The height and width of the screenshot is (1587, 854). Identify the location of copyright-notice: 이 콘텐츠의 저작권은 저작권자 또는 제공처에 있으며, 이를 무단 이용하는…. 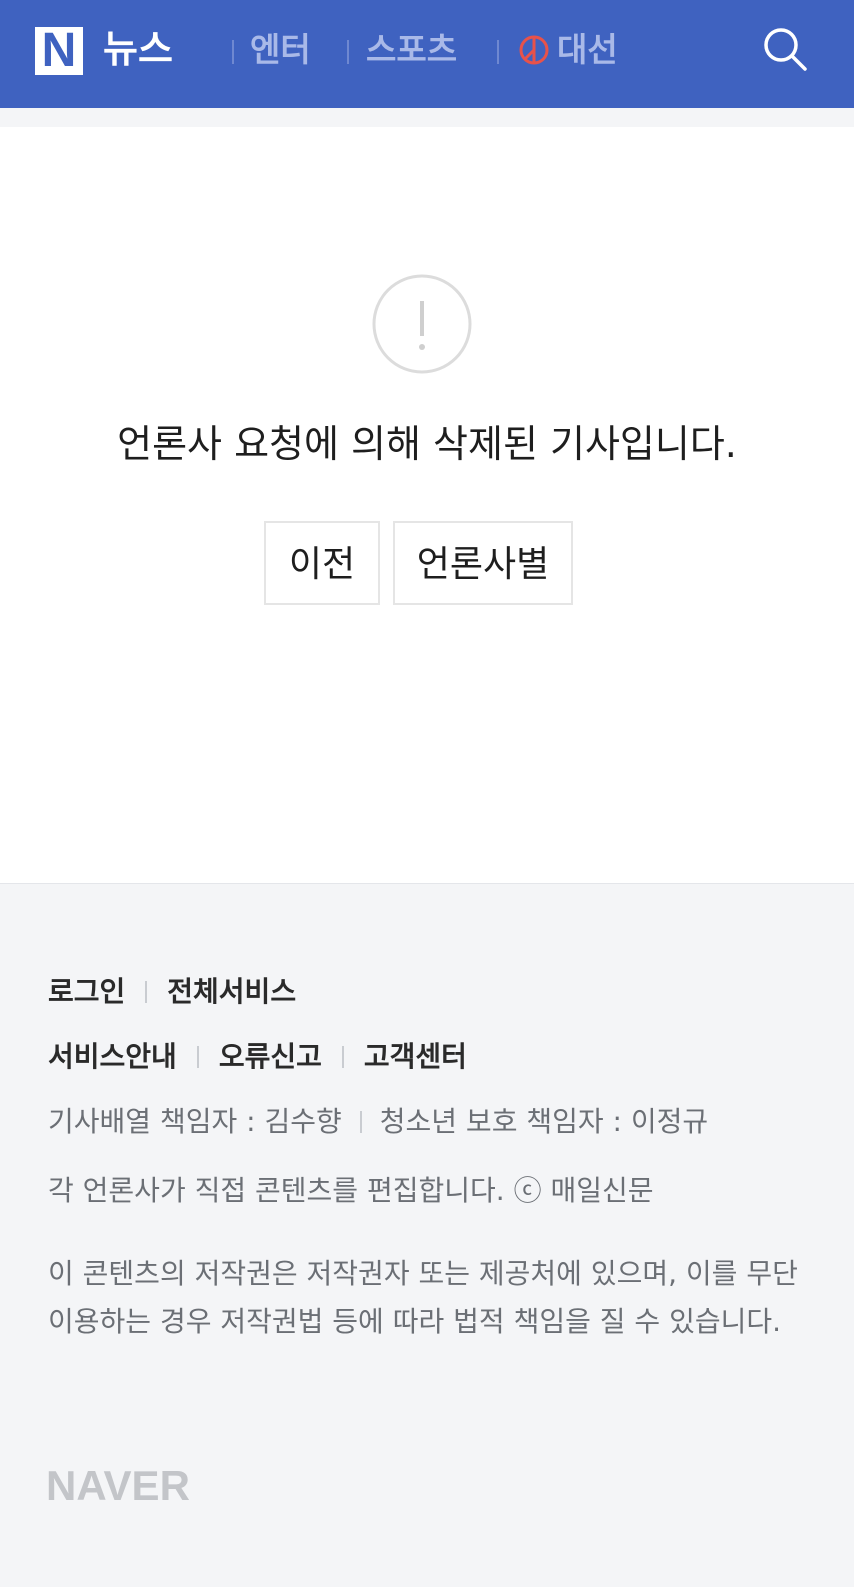
(423, 1297).